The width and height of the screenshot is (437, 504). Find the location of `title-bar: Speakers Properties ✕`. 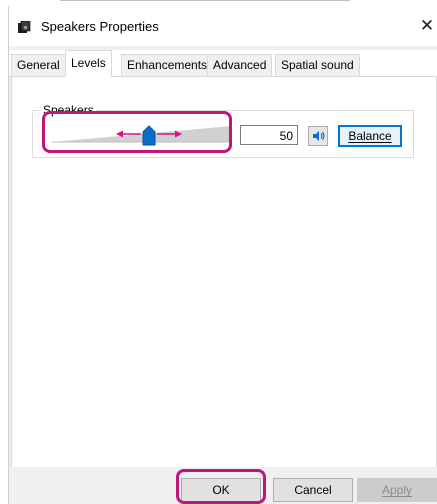

title-bar: Speakers Properties ✕ is located at coordinates (223, 26).